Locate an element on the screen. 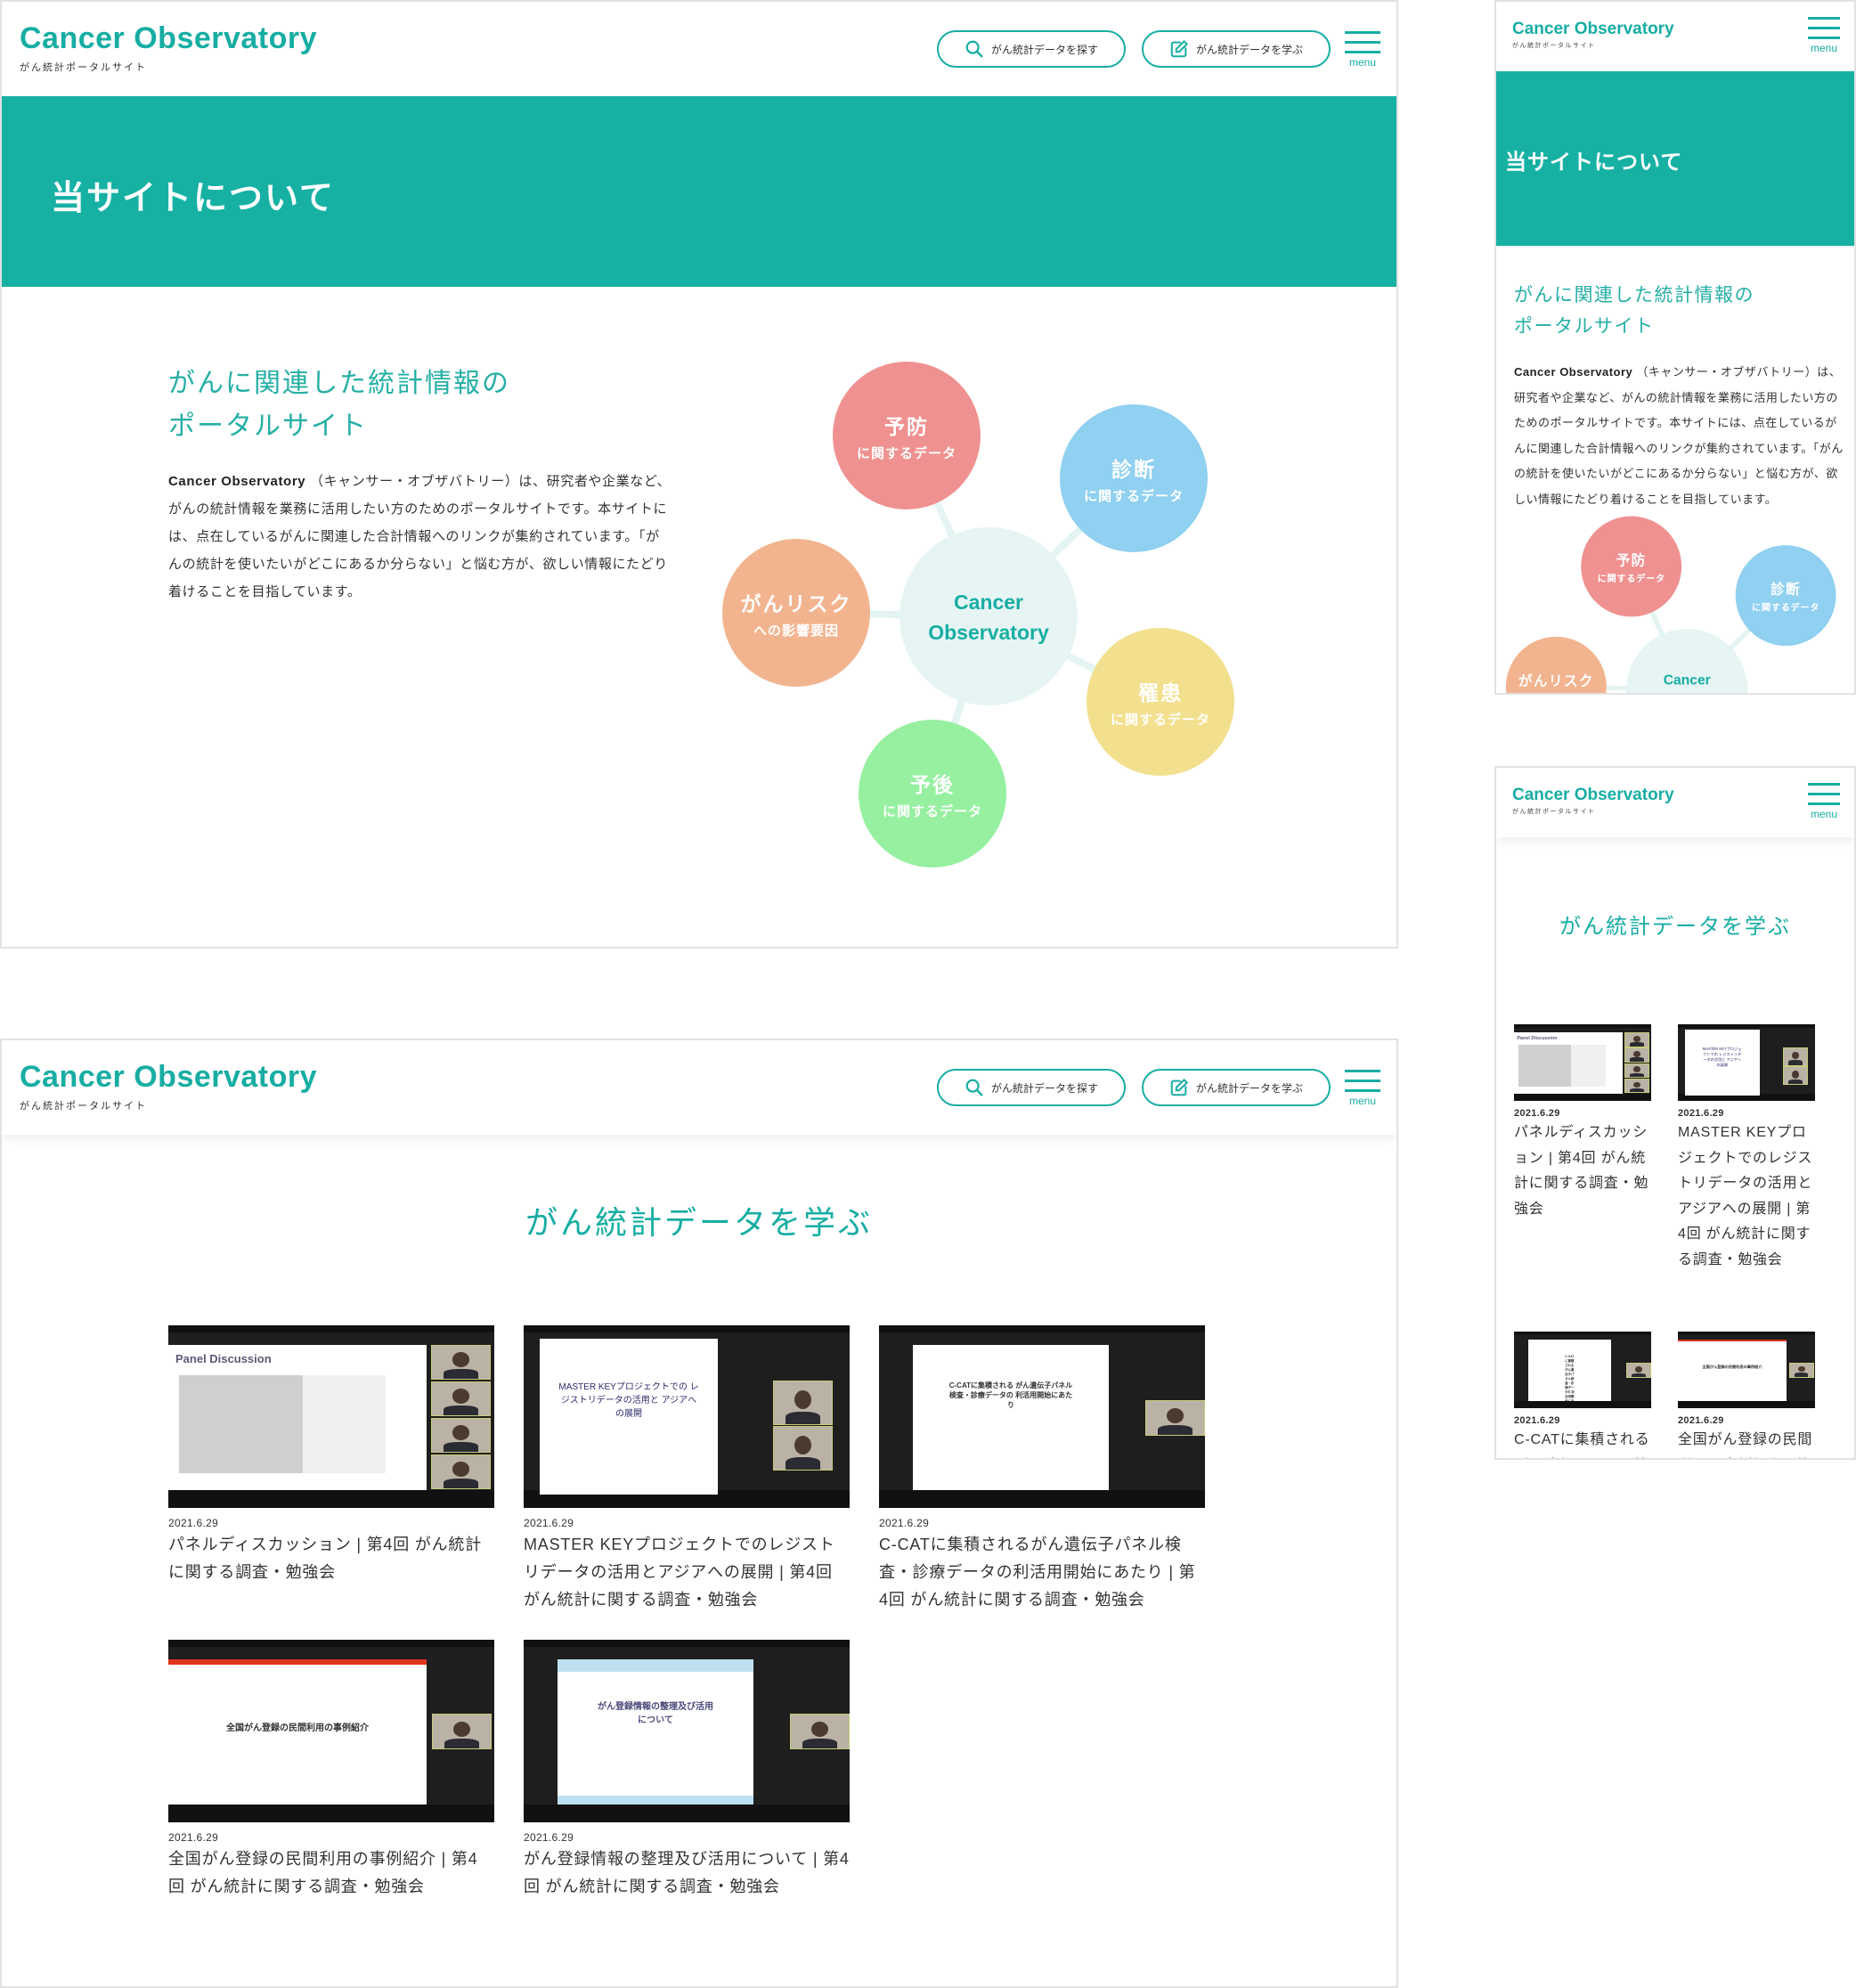 Image resolution: width=1856 pixels, height=1988 pixels. center-label-line2: Observatory is located at coordinates (988, 632).